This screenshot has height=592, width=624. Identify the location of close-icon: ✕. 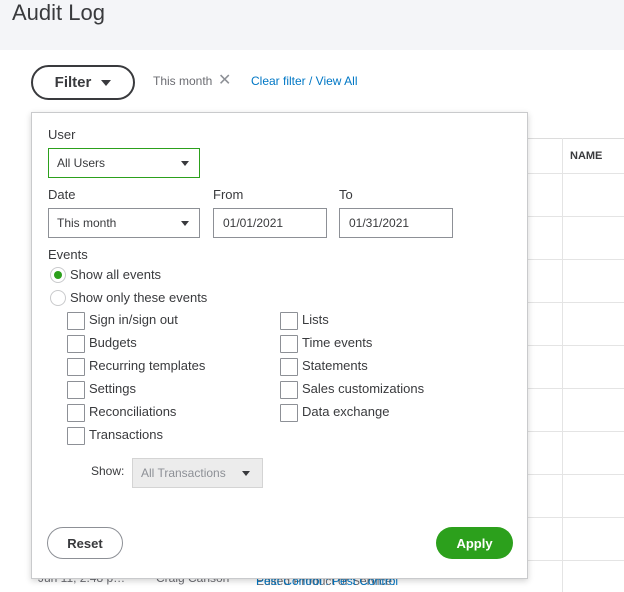
(224, 80).